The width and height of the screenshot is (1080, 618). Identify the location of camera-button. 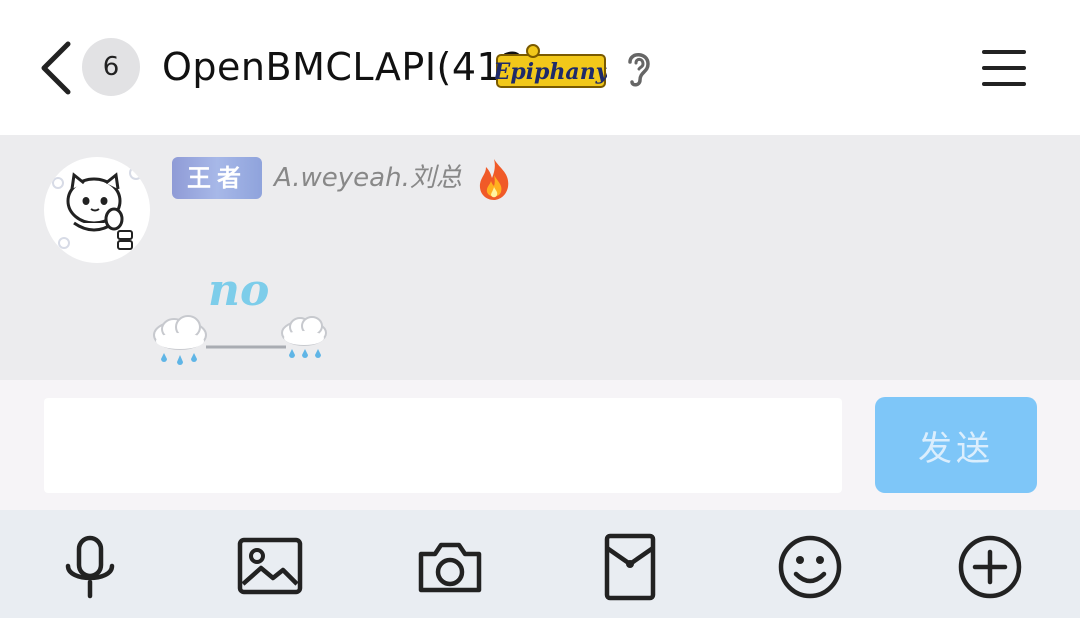
(450, 567).